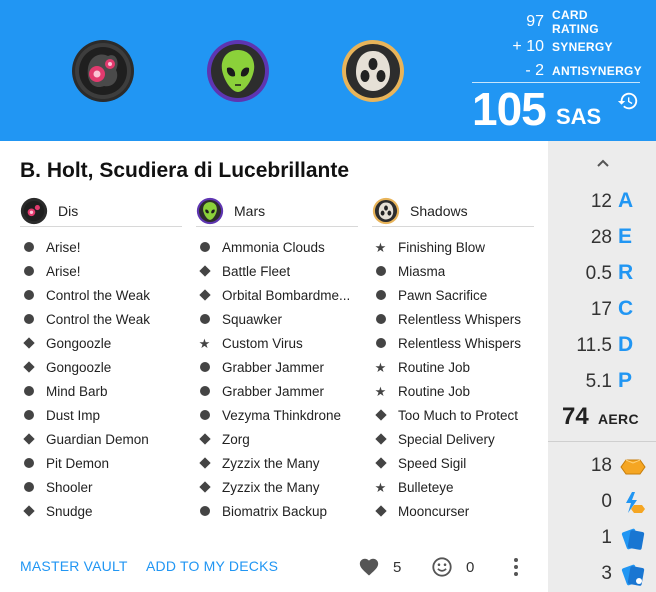 Image resolution: width=656 pixels, height=592 pixels. Describe the element at coordinates (453, 511) in the screenshot. I see `card-list-item: Mooncurser` at that location.